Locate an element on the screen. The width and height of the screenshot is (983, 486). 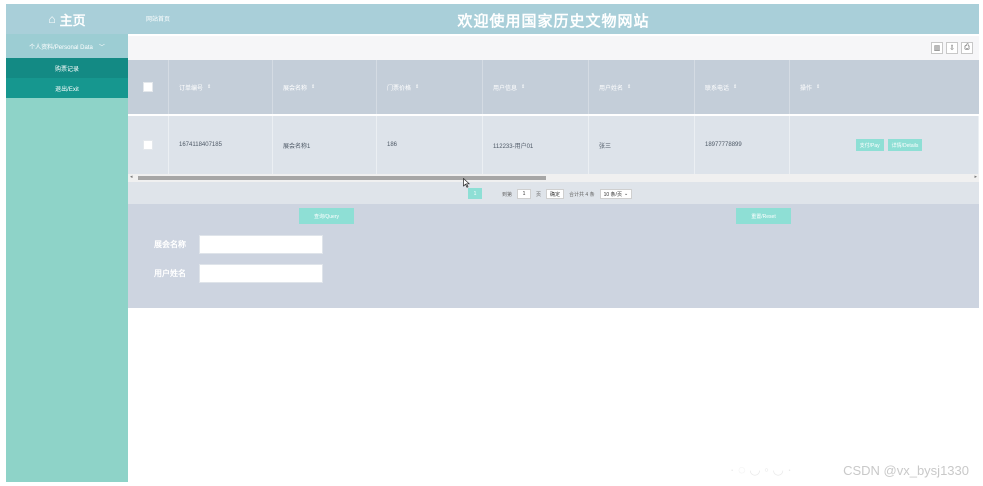
sidebar-item-label: 退出/Exit is located at coordinates (67, 89).